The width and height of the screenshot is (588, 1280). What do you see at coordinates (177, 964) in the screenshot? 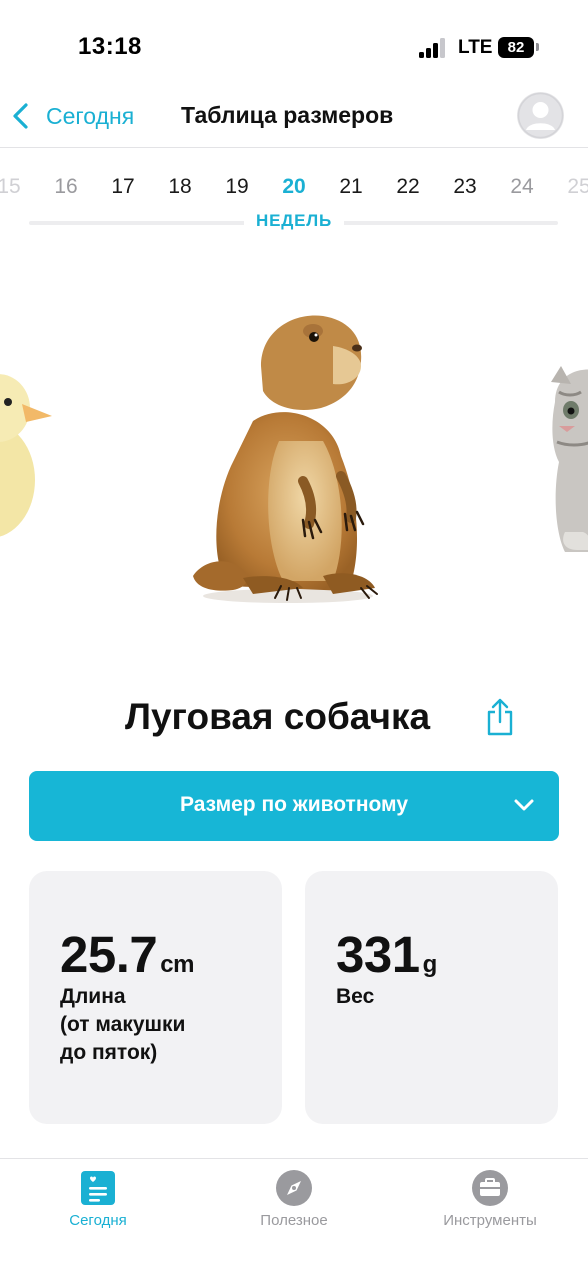
I see `length-unit: cm` at bounding box center [177, 964].